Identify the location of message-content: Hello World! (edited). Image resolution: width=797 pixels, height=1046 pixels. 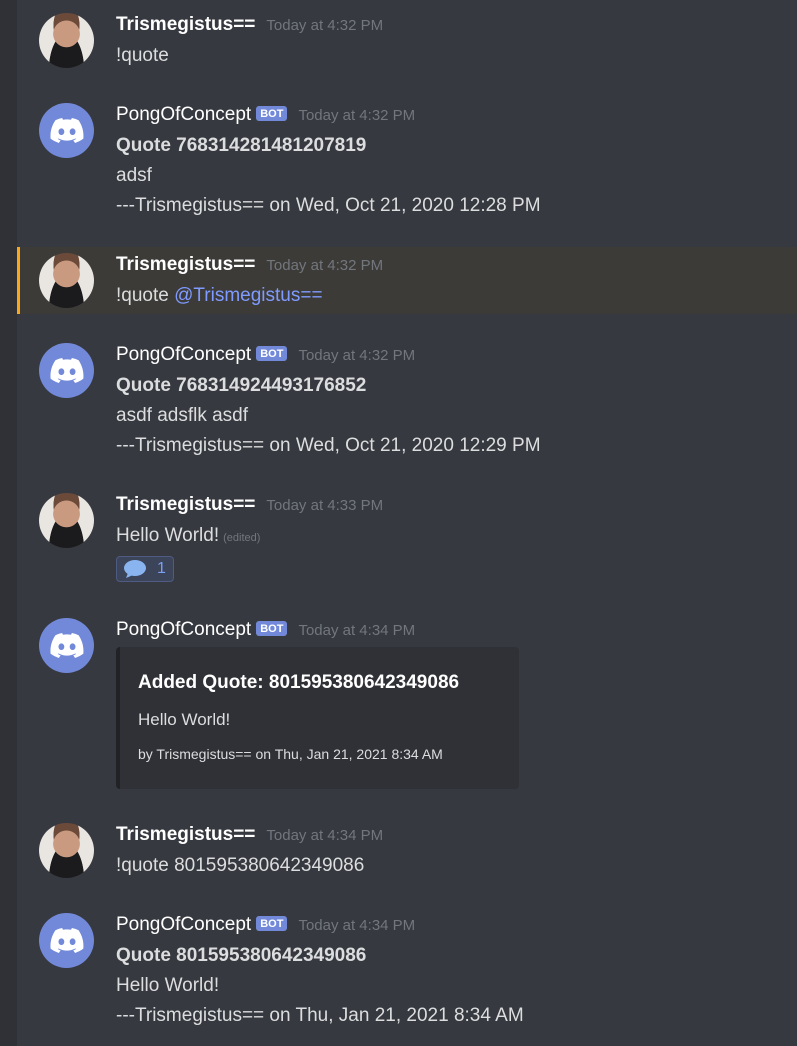
(188, 536).